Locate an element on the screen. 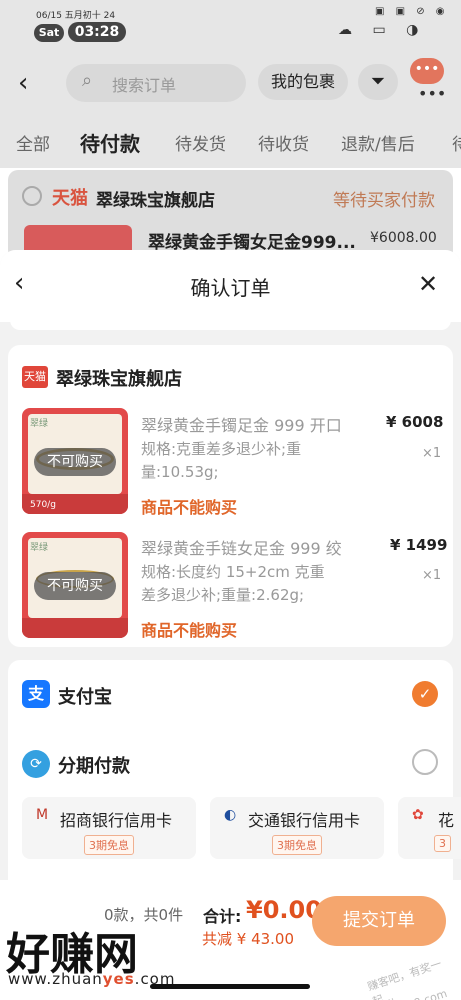  order-shop-name: 翠绿珠宝旗舰店 is located at coordinates (155, 198).